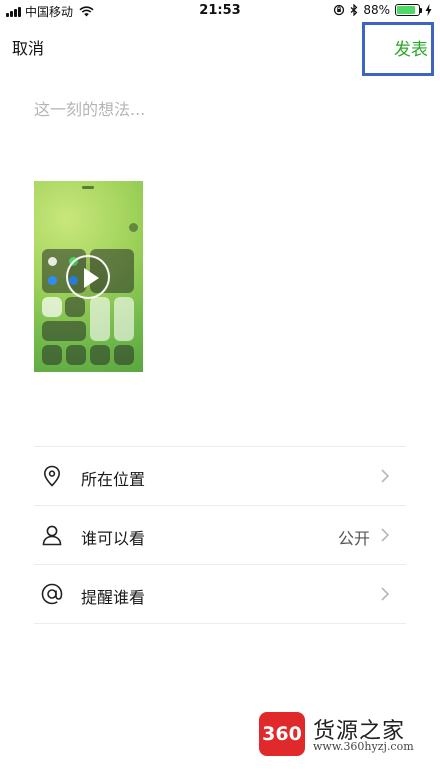 Image resolution: width=440 pixels, height=782 pixels. What do you see at coordinates (28, 47) in the screenshot?
I see `cancel-button: 取消` at bounding box center [28, 47].